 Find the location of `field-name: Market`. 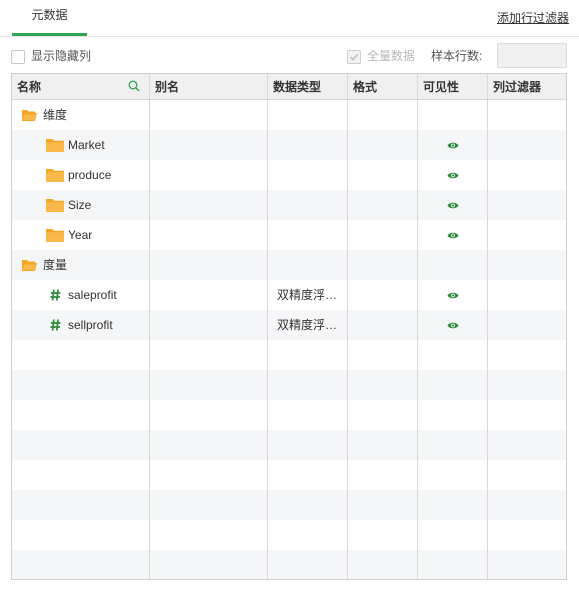

field-name: Market is located at coordinates (86, 145).